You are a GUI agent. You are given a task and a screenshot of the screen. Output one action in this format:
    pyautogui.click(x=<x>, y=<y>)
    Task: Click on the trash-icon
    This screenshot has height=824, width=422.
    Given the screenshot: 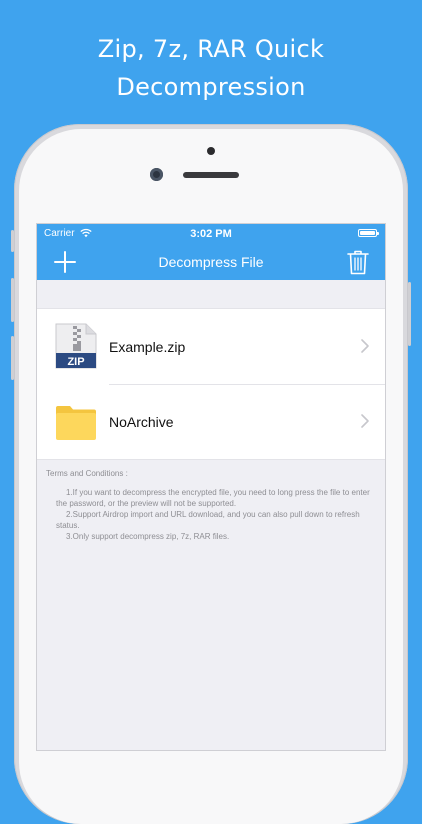 What is the action you would take?
    pyautogui.click(x=358, y=262)
    